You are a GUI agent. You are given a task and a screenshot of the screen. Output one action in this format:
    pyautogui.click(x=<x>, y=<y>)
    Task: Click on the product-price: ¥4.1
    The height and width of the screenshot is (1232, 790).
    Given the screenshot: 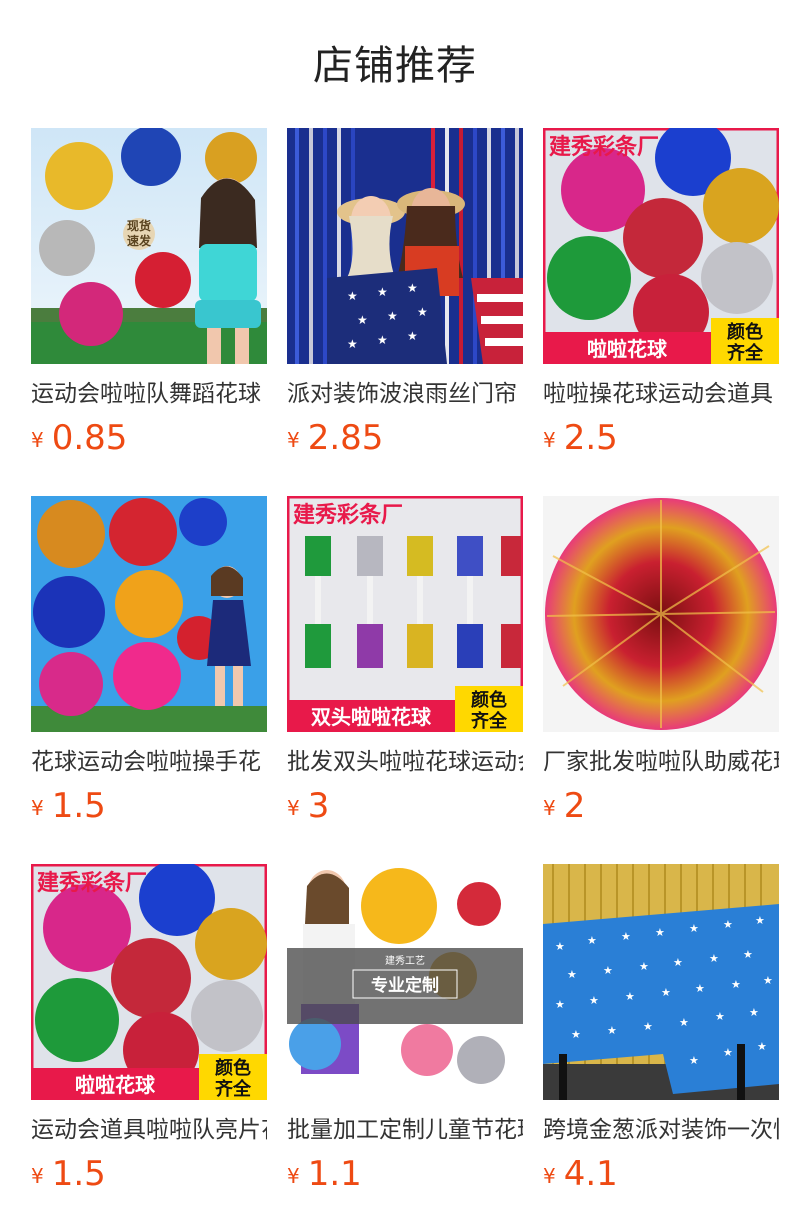 What is the action you would take?
    pyautogui.click(x=661, y=1174)
    